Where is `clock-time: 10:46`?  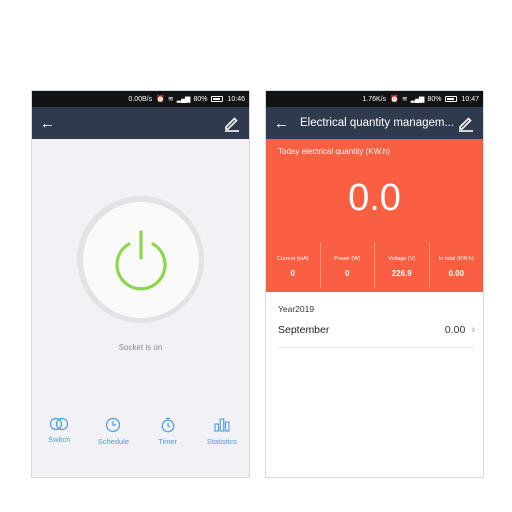
clock-time: 10:46 is located at coordinates (236, 99).